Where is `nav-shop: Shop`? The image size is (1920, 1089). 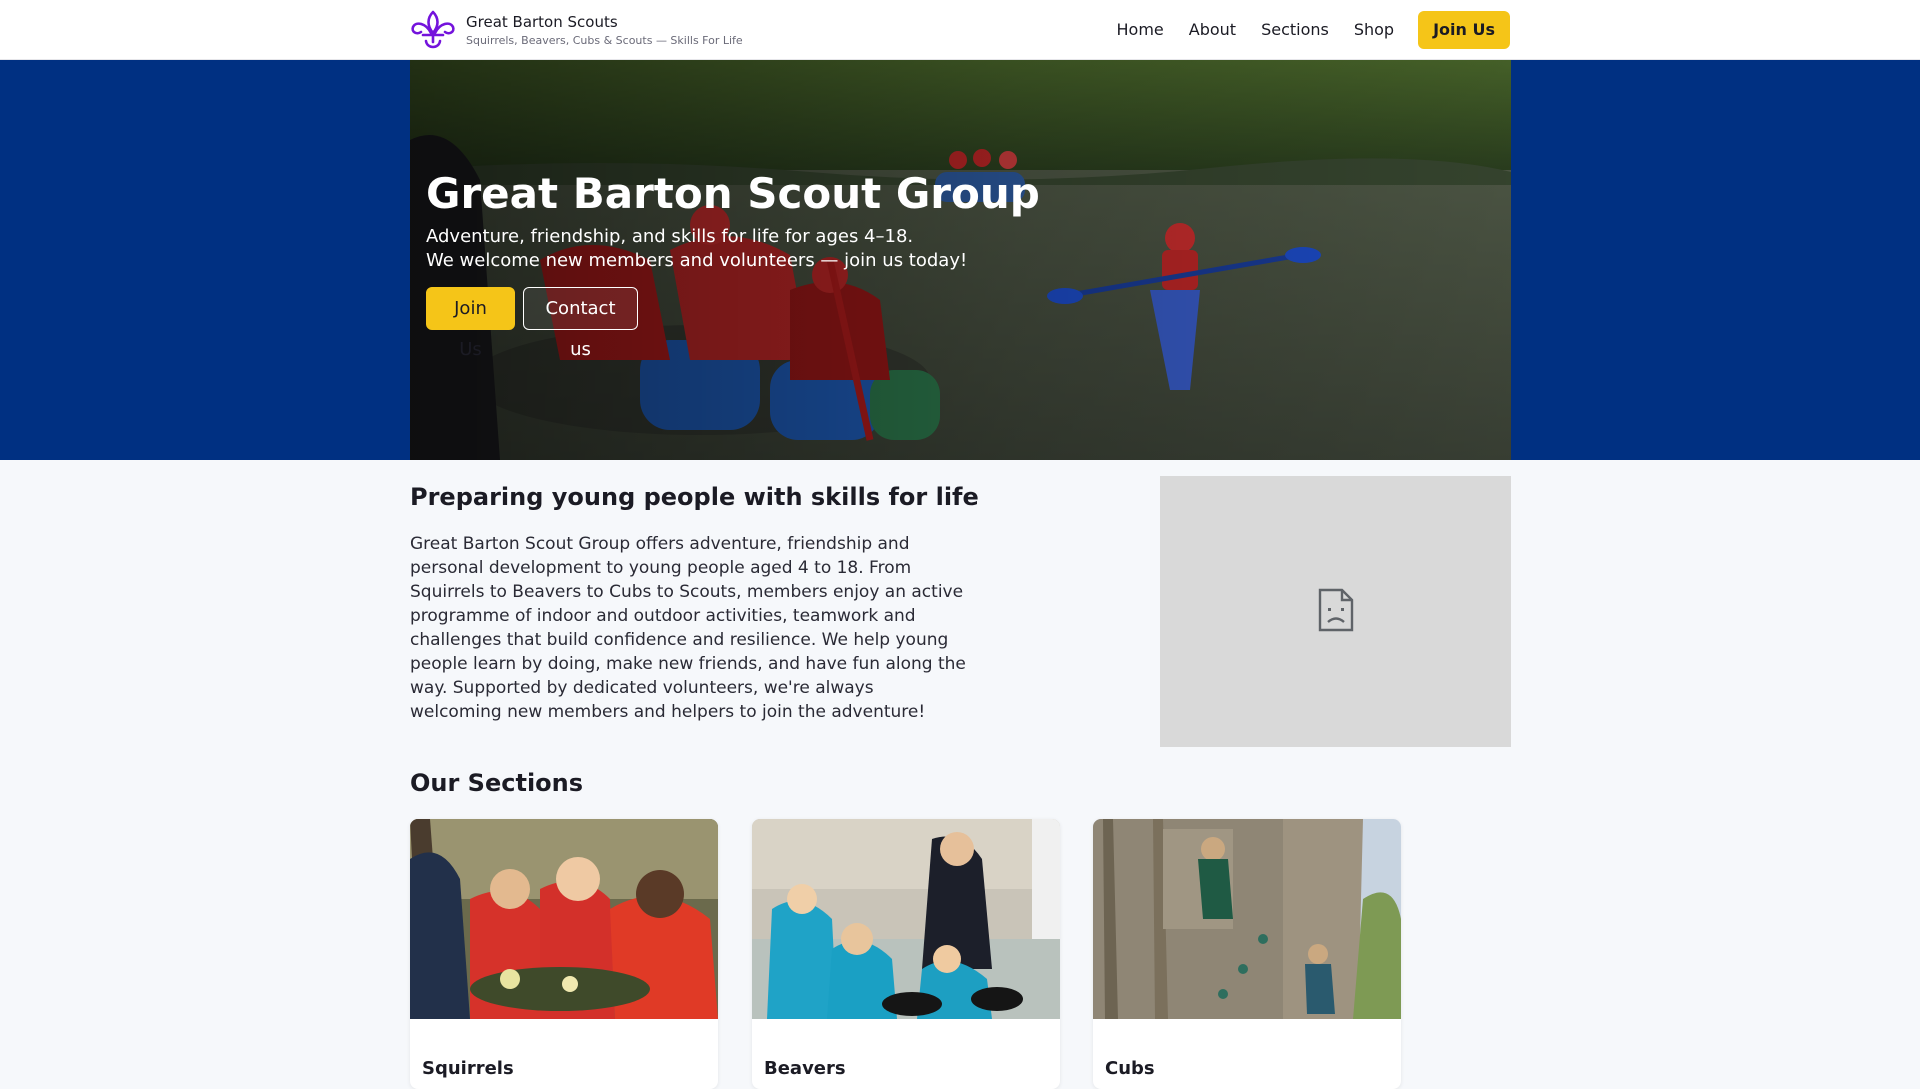 nav-shop: Shop is located at coordinates (1374, 30).